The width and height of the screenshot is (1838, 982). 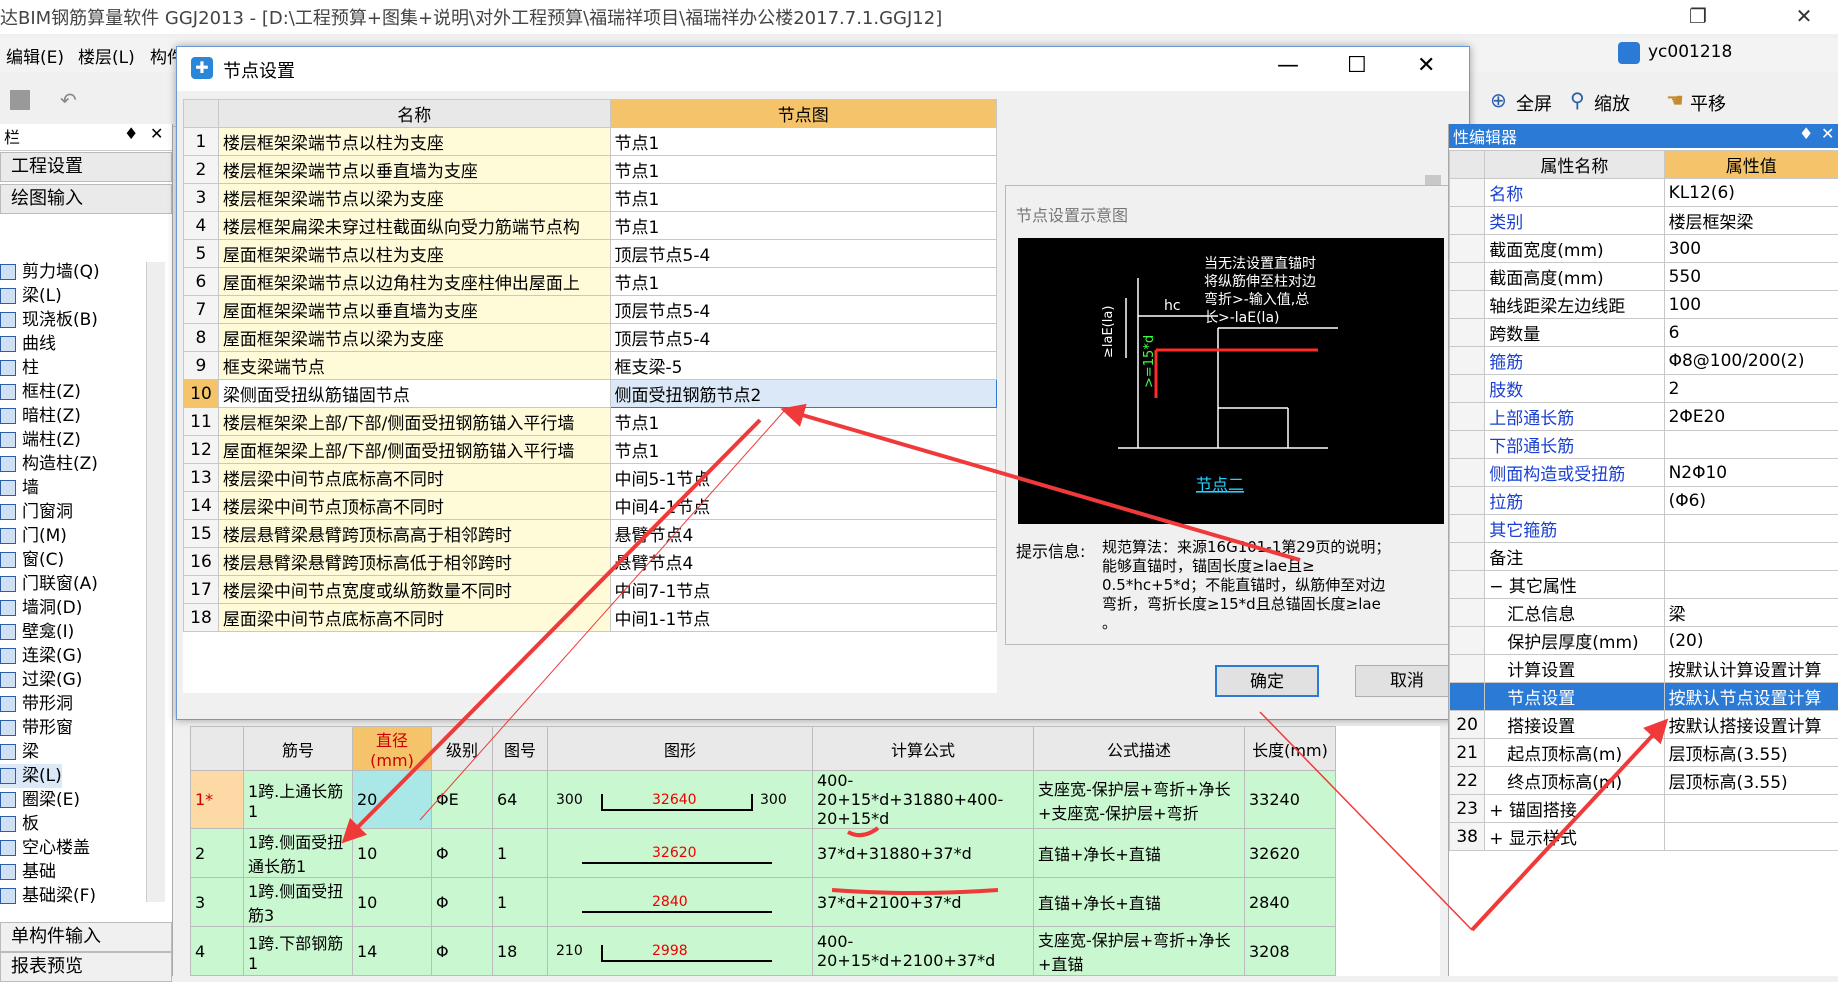 I want to click on node-table-row: 2楼层框架梁端节点以垂直墙为支座节点1, so click(x=590, y=170).